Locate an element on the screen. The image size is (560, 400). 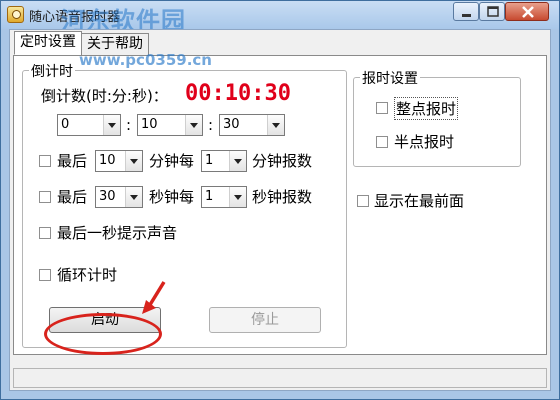
announce-group-label: 报时设置 is located at coordinates (390, 78).